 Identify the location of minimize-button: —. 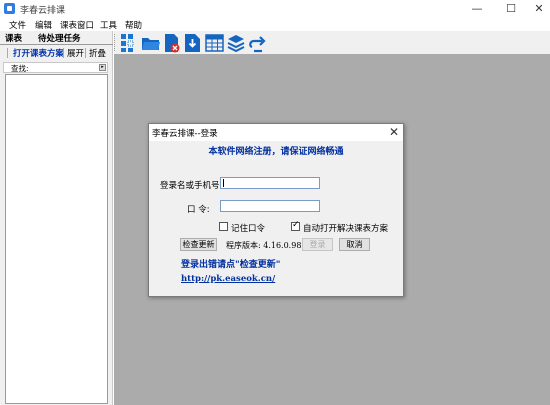
(477, 9).